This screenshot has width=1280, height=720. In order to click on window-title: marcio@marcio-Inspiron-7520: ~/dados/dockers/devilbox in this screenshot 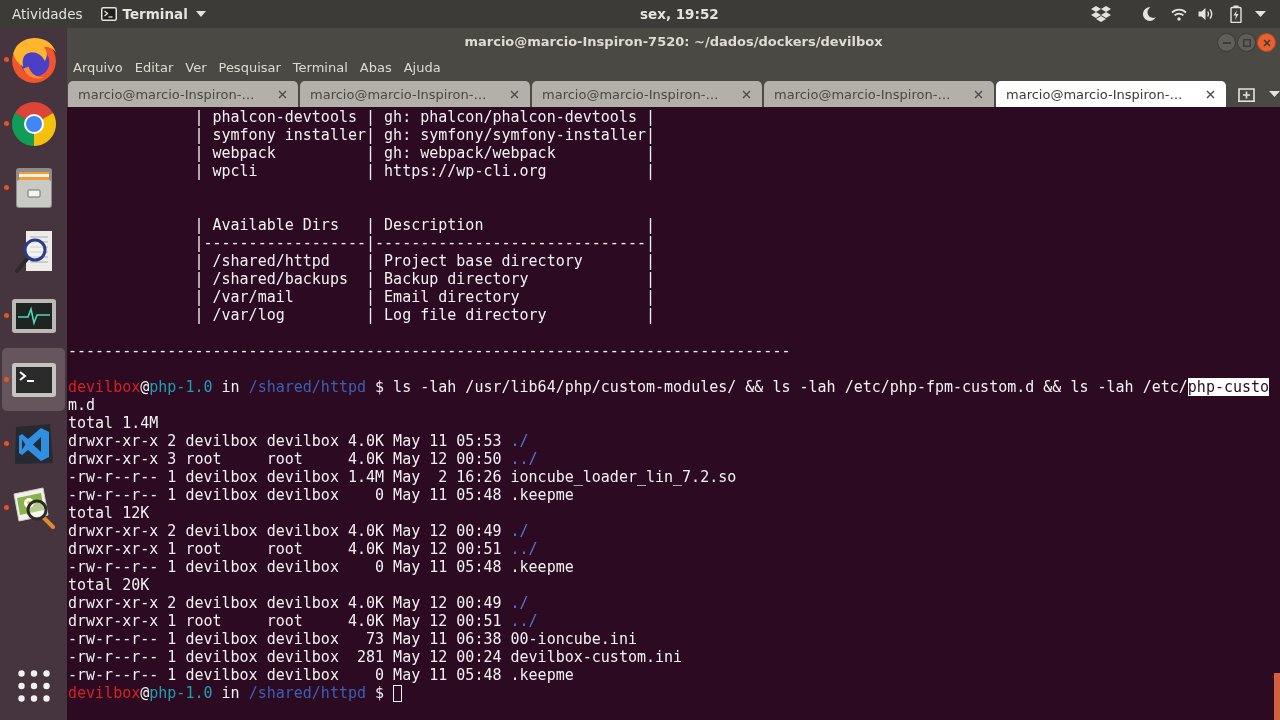, I will do `click(673, 41)`.